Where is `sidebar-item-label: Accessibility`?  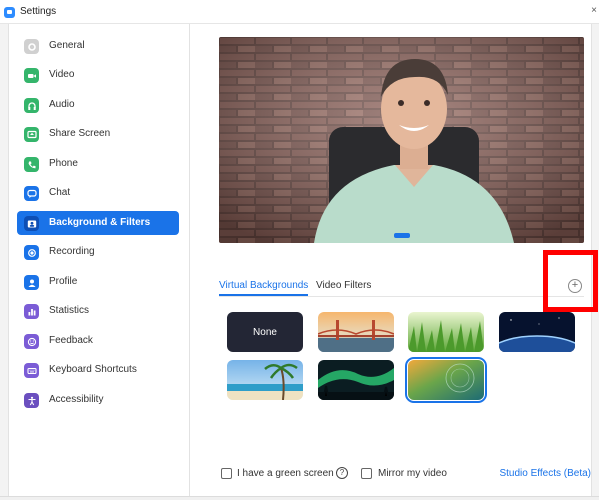
sidebar-item-label: Accessibility is located at coordinates (76, 399).